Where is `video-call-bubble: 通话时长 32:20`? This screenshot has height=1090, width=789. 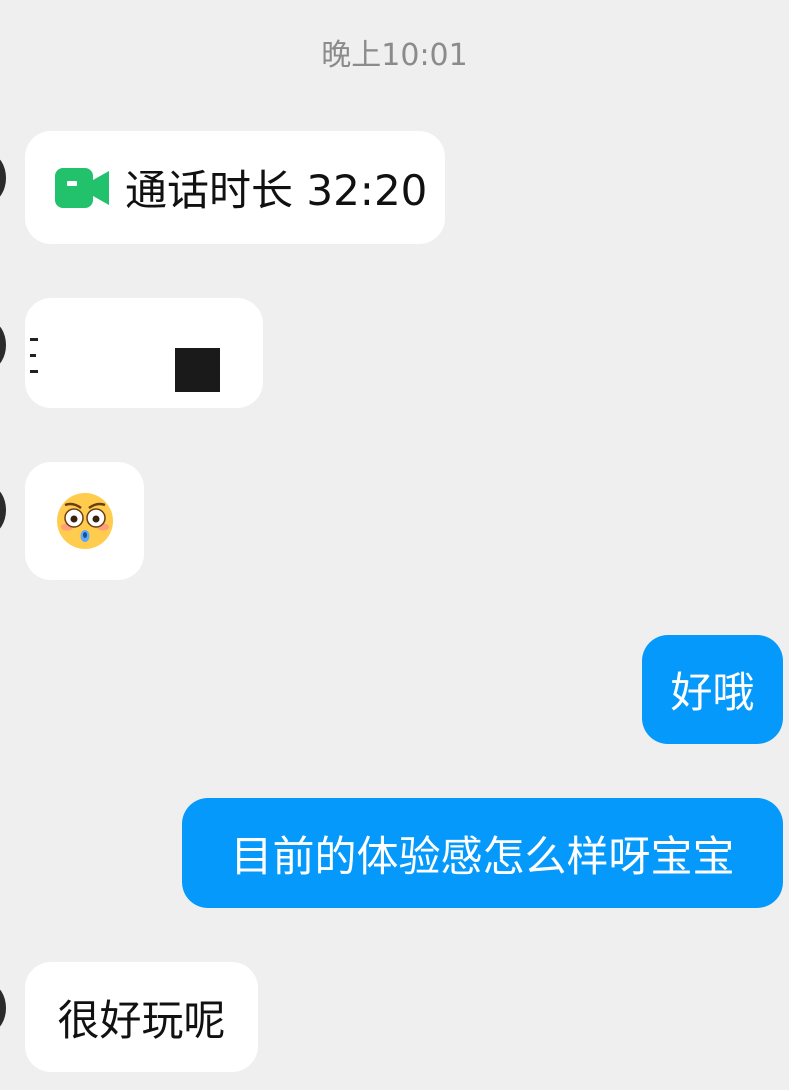
video-call-bubble: 通话时长 32:20 is located at coordinates (235, 187).